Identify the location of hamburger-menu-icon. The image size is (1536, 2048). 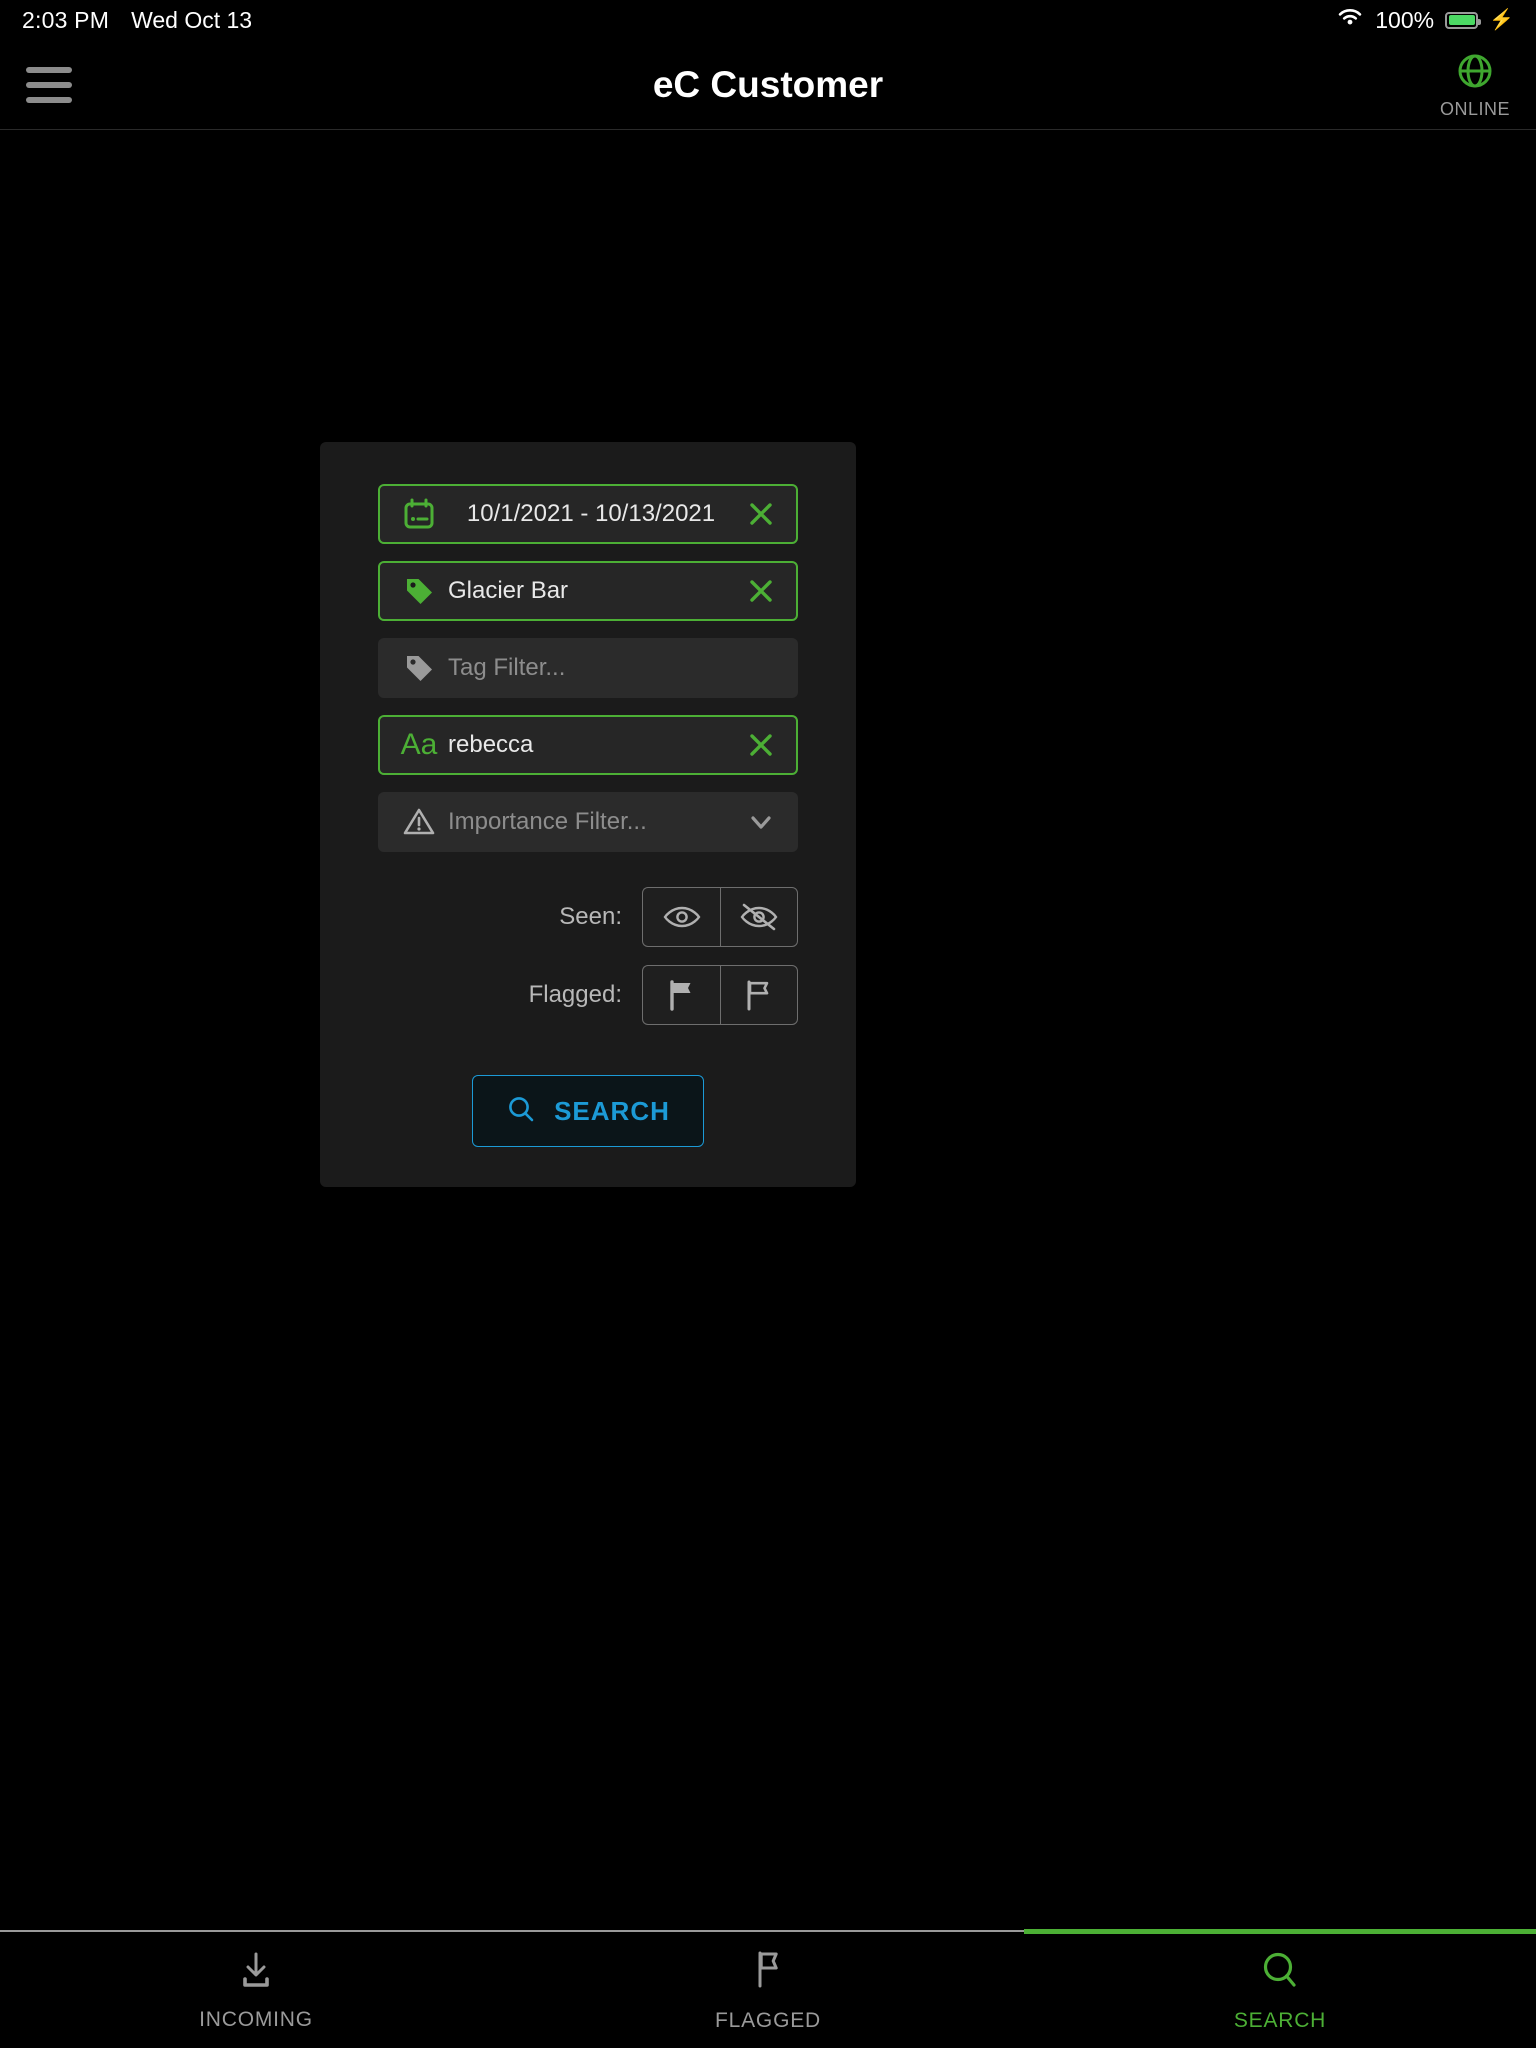
(49, 84).